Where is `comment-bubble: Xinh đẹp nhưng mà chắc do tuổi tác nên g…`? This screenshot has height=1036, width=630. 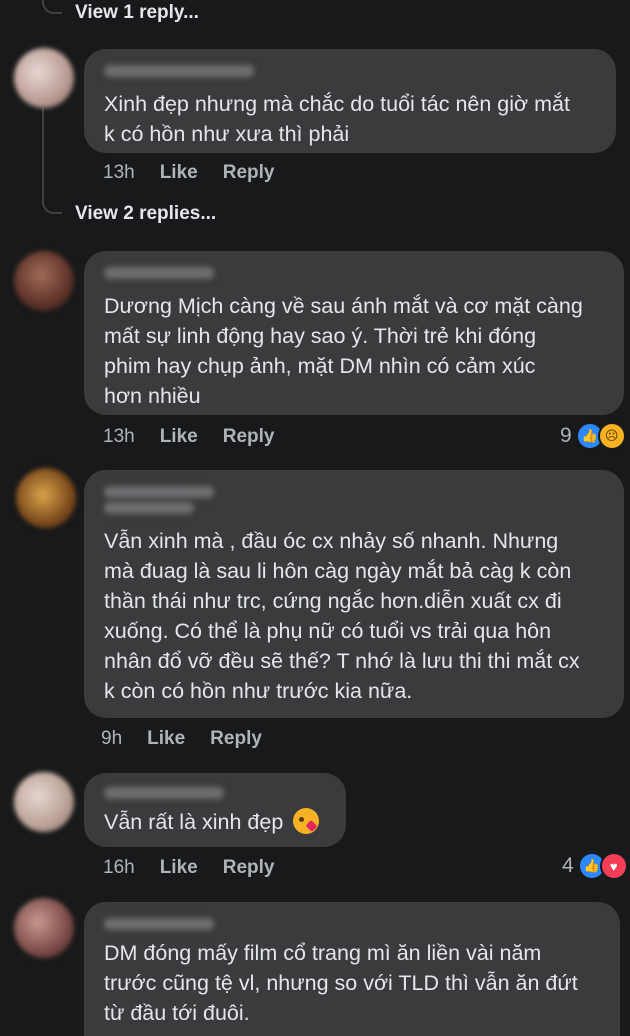
comment-bubble: Xinh đẹp nhưng mà chắc do tuổi tác nên g… is located at coordinates (350, 101).